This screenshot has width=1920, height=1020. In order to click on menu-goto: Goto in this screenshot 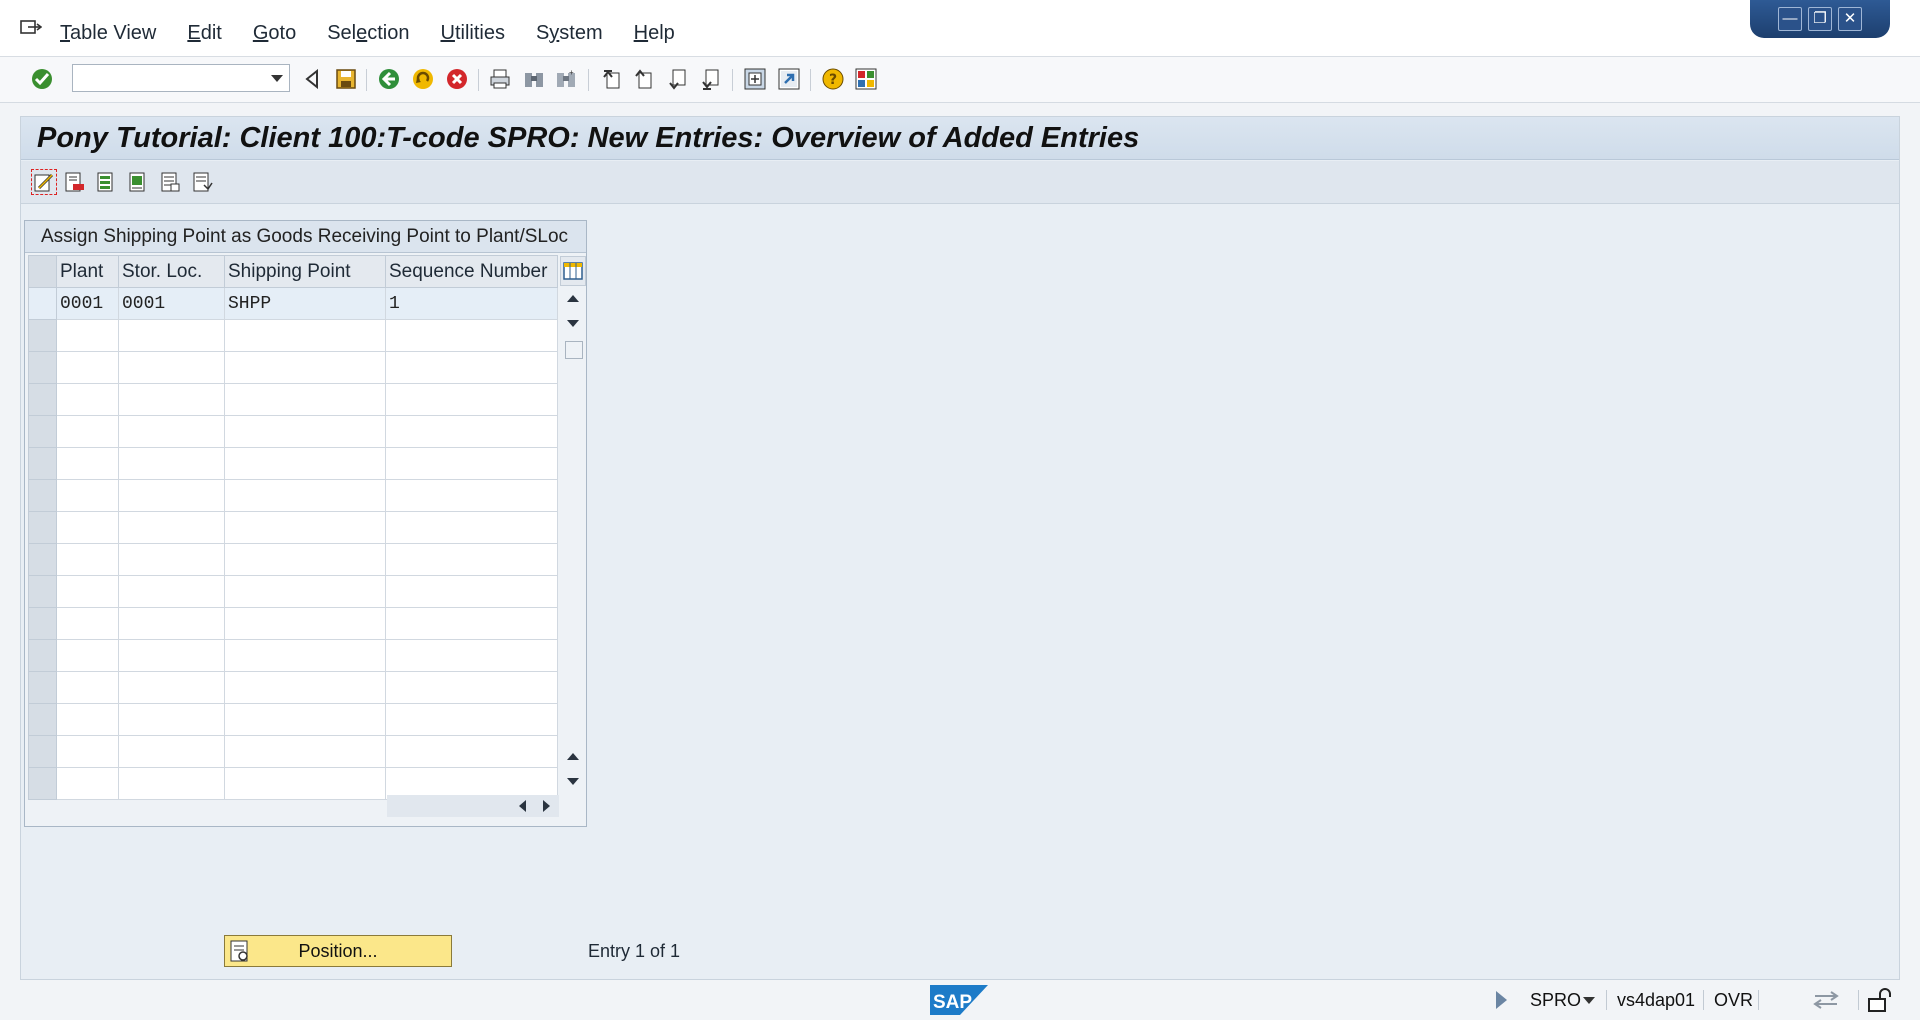, I will do `click(282, 33)`.